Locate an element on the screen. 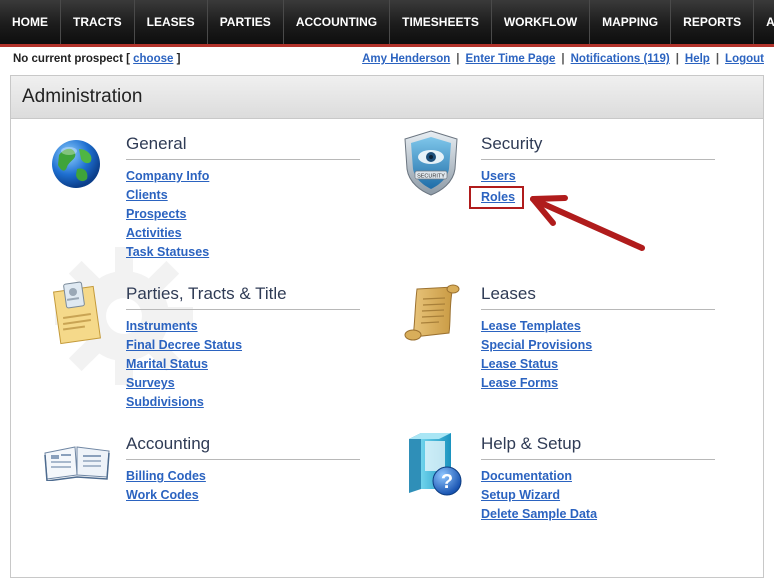 This screenshot has height=587, width=774. accounting-heading: Accounting is located at coordinates (243, 447).